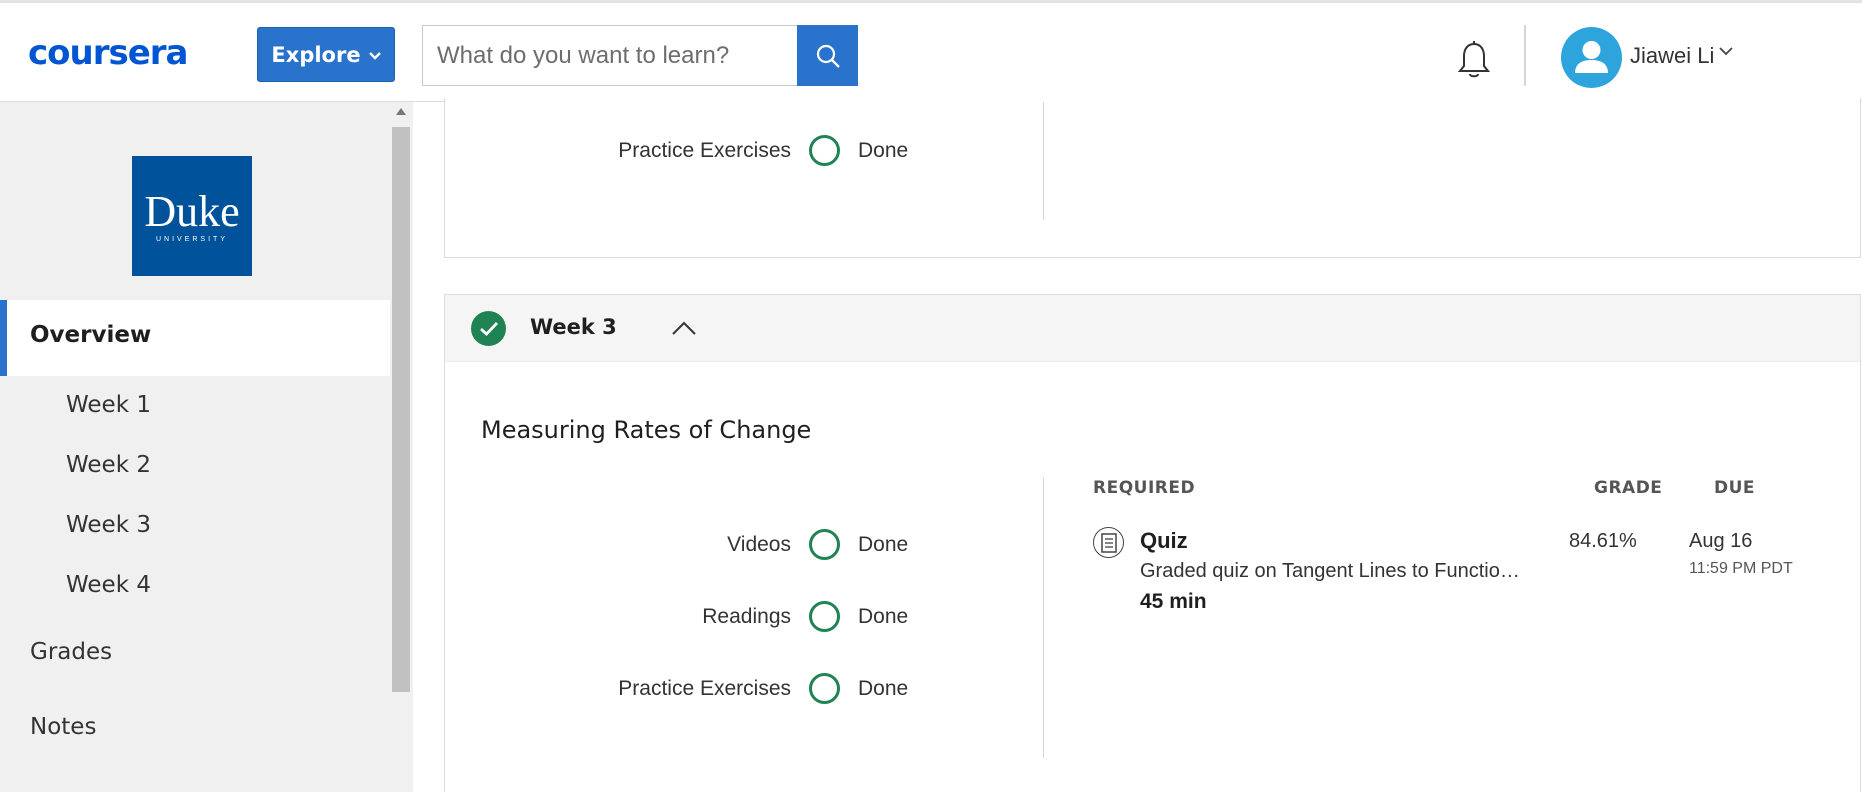 Image resolution: width=1862 pixels, height=792 pixels. I want to click on sidebar-item-week-3: Week 3, so click(108, 525).